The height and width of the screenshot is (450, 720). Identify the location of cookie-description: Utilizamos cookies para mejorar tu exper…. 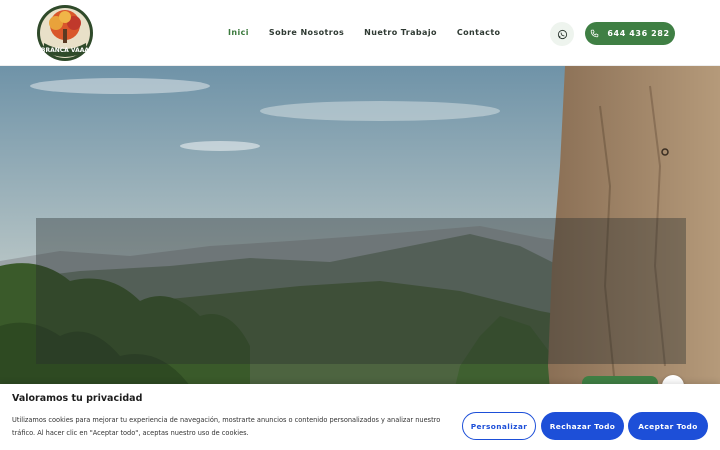
(226, 426).